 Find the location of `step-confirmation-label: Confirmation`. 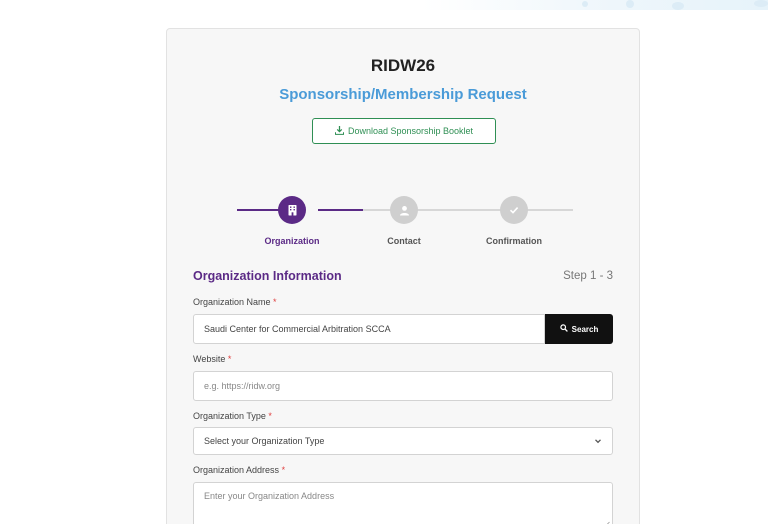

step-confirmation-label: Confirmation is located at coordinates (514, 241).